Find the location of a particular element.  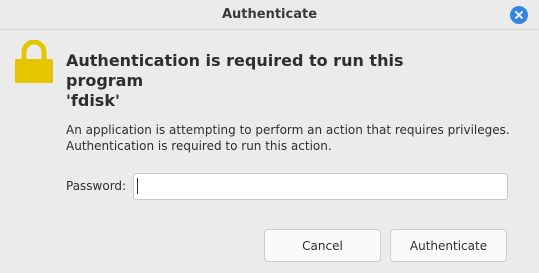

title-bar: Authenticate is located at coordinates (269, 15).